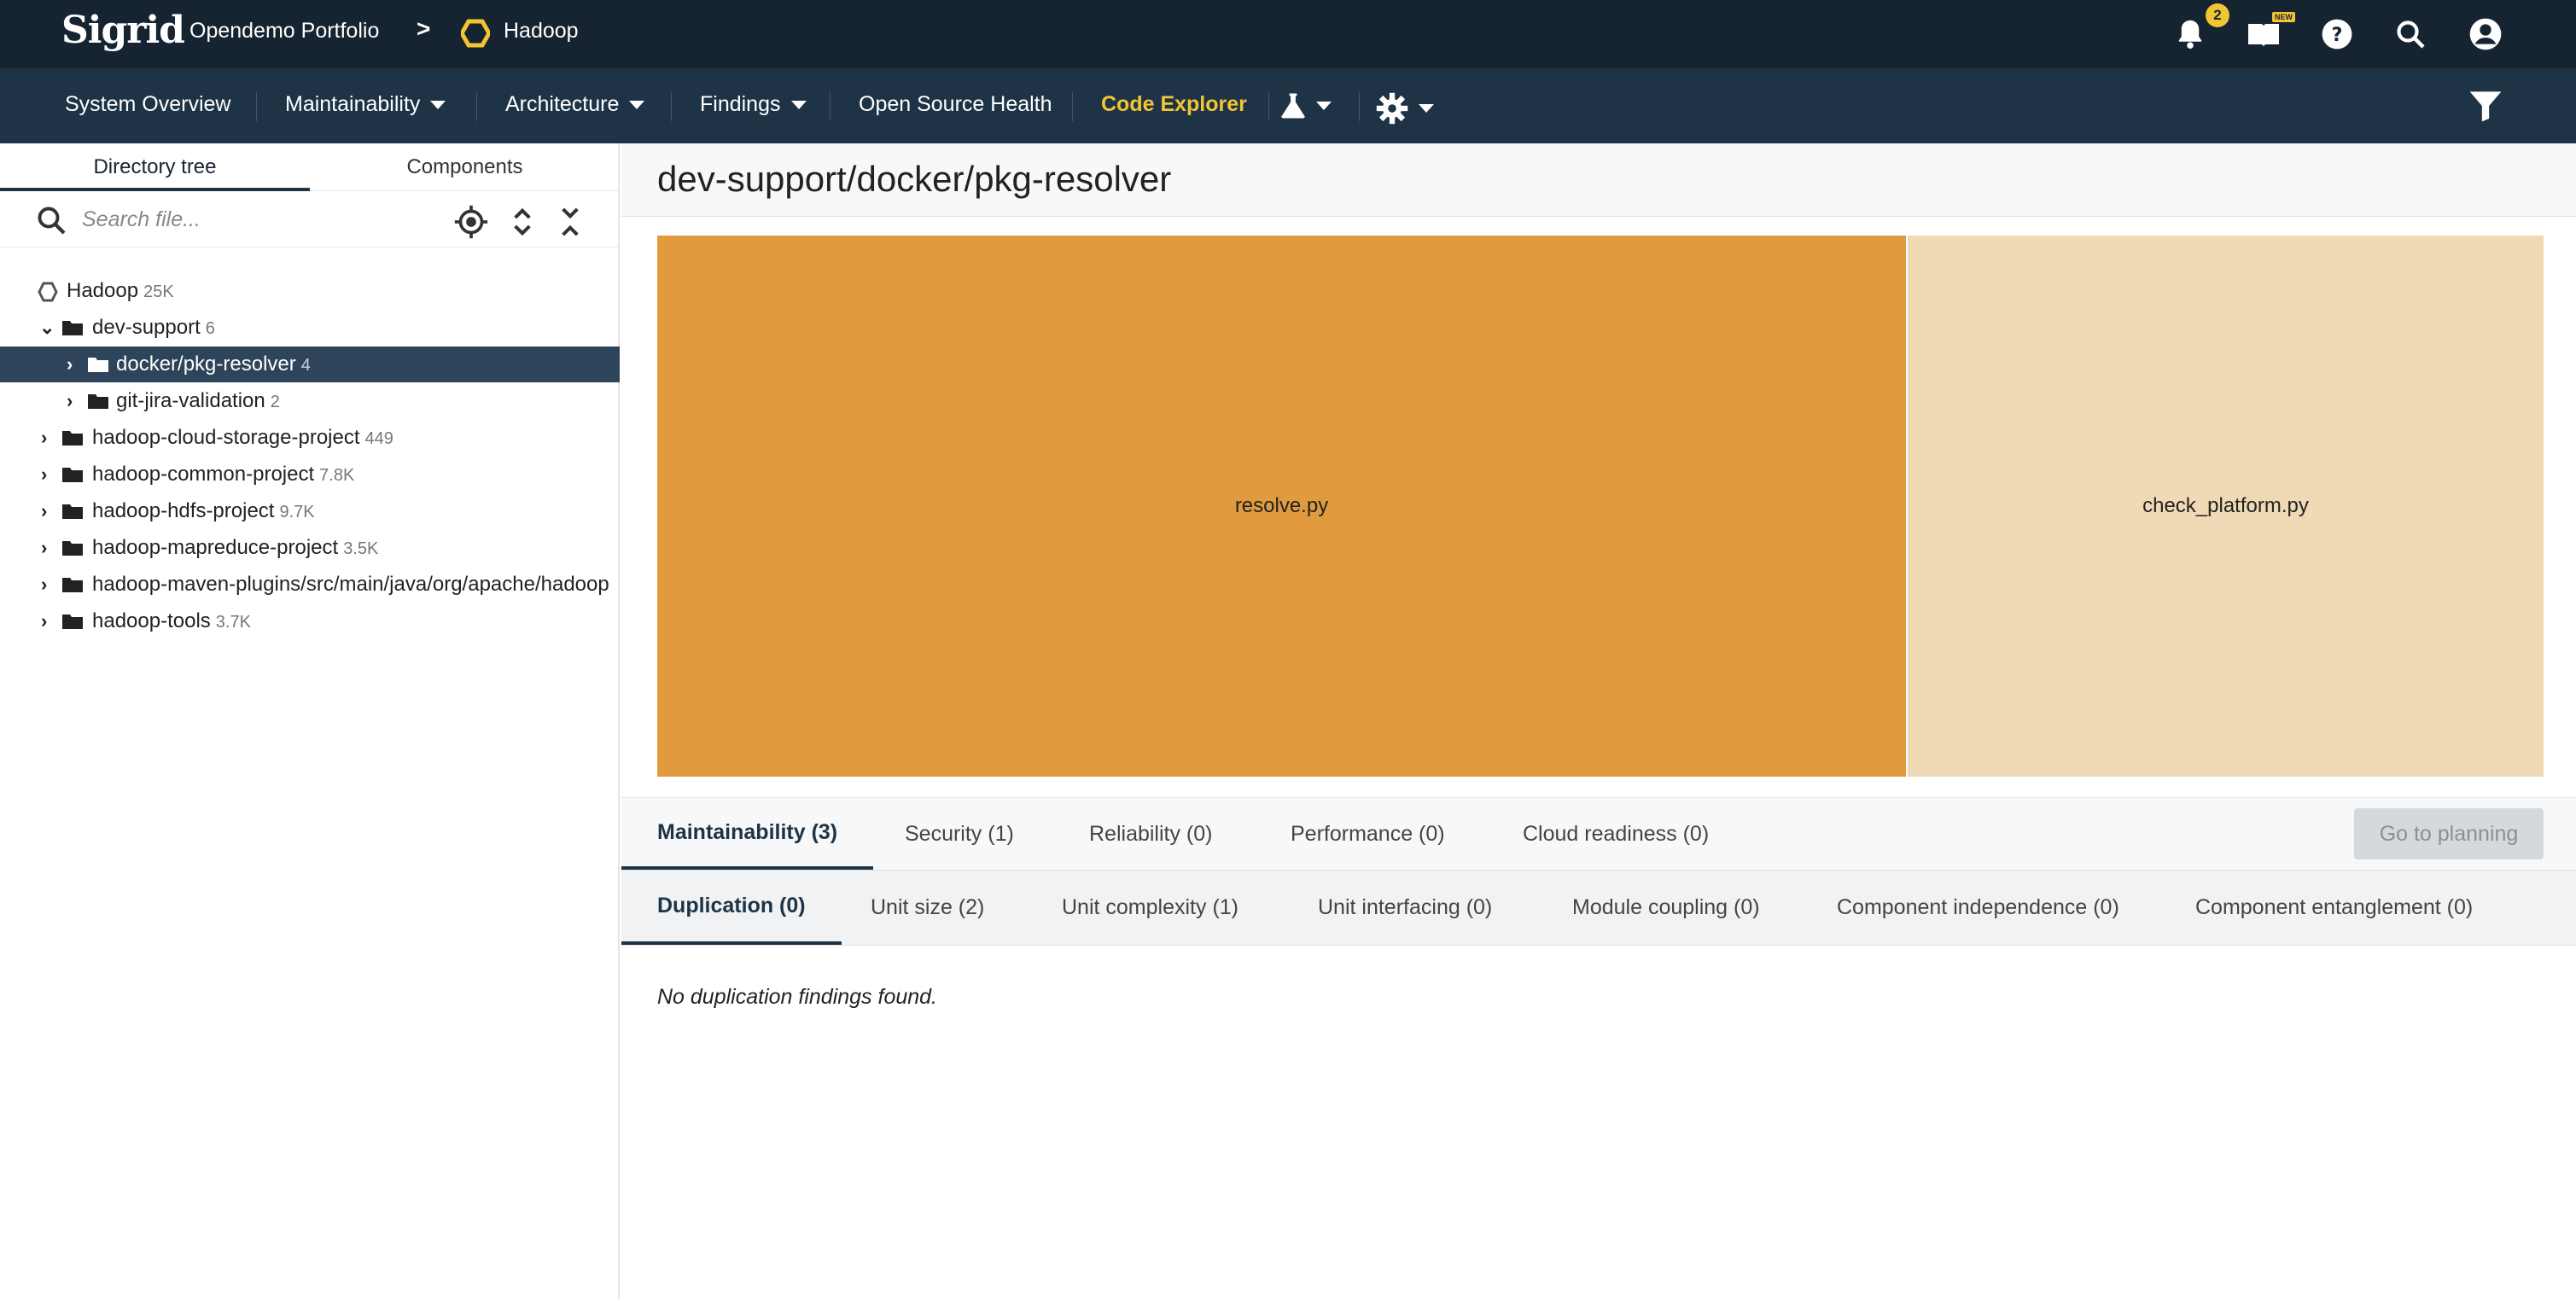 The height and width of the screenshot is (1299, 2576). Describe the element at coordinates (297, 512) in the screenshot. I see `tree-item-count: 9.7K` at that location.